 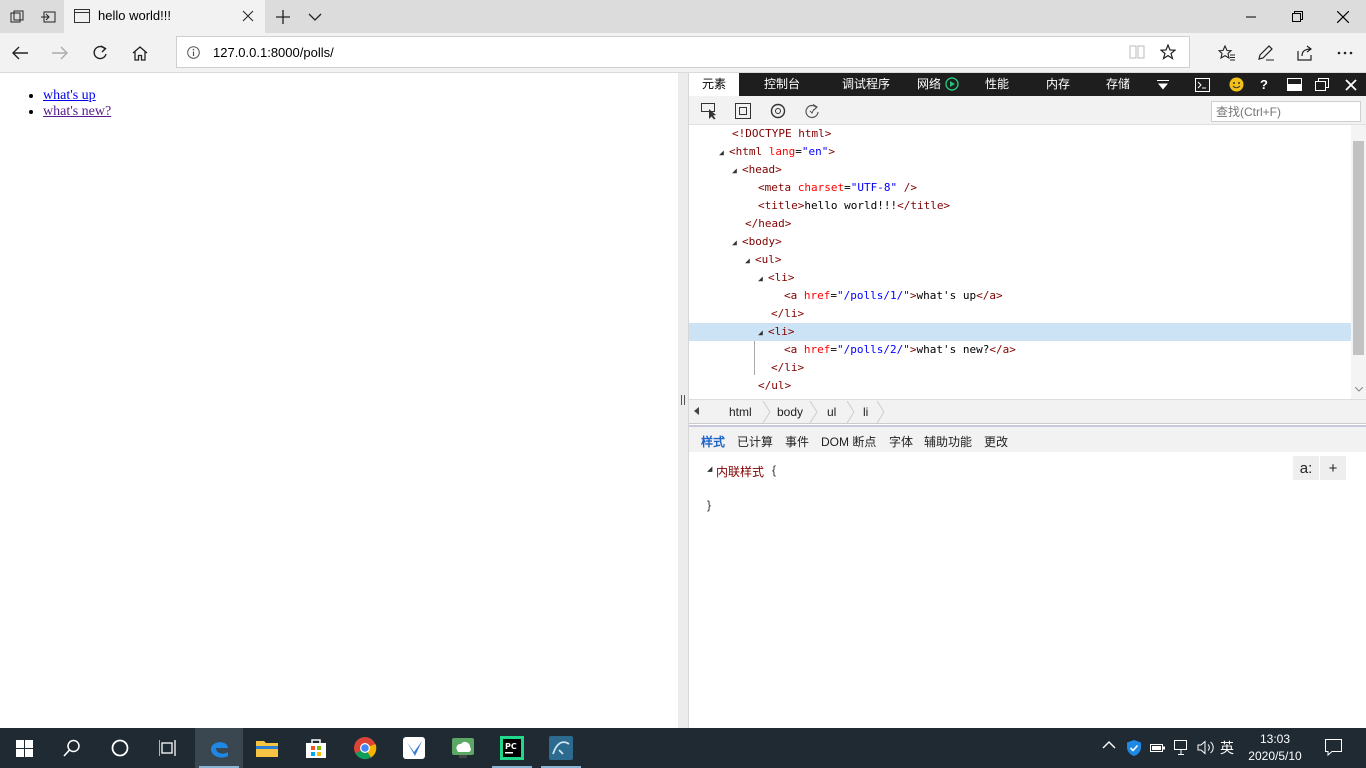 I want to click on share-icon, so click(x=1305, y=53).